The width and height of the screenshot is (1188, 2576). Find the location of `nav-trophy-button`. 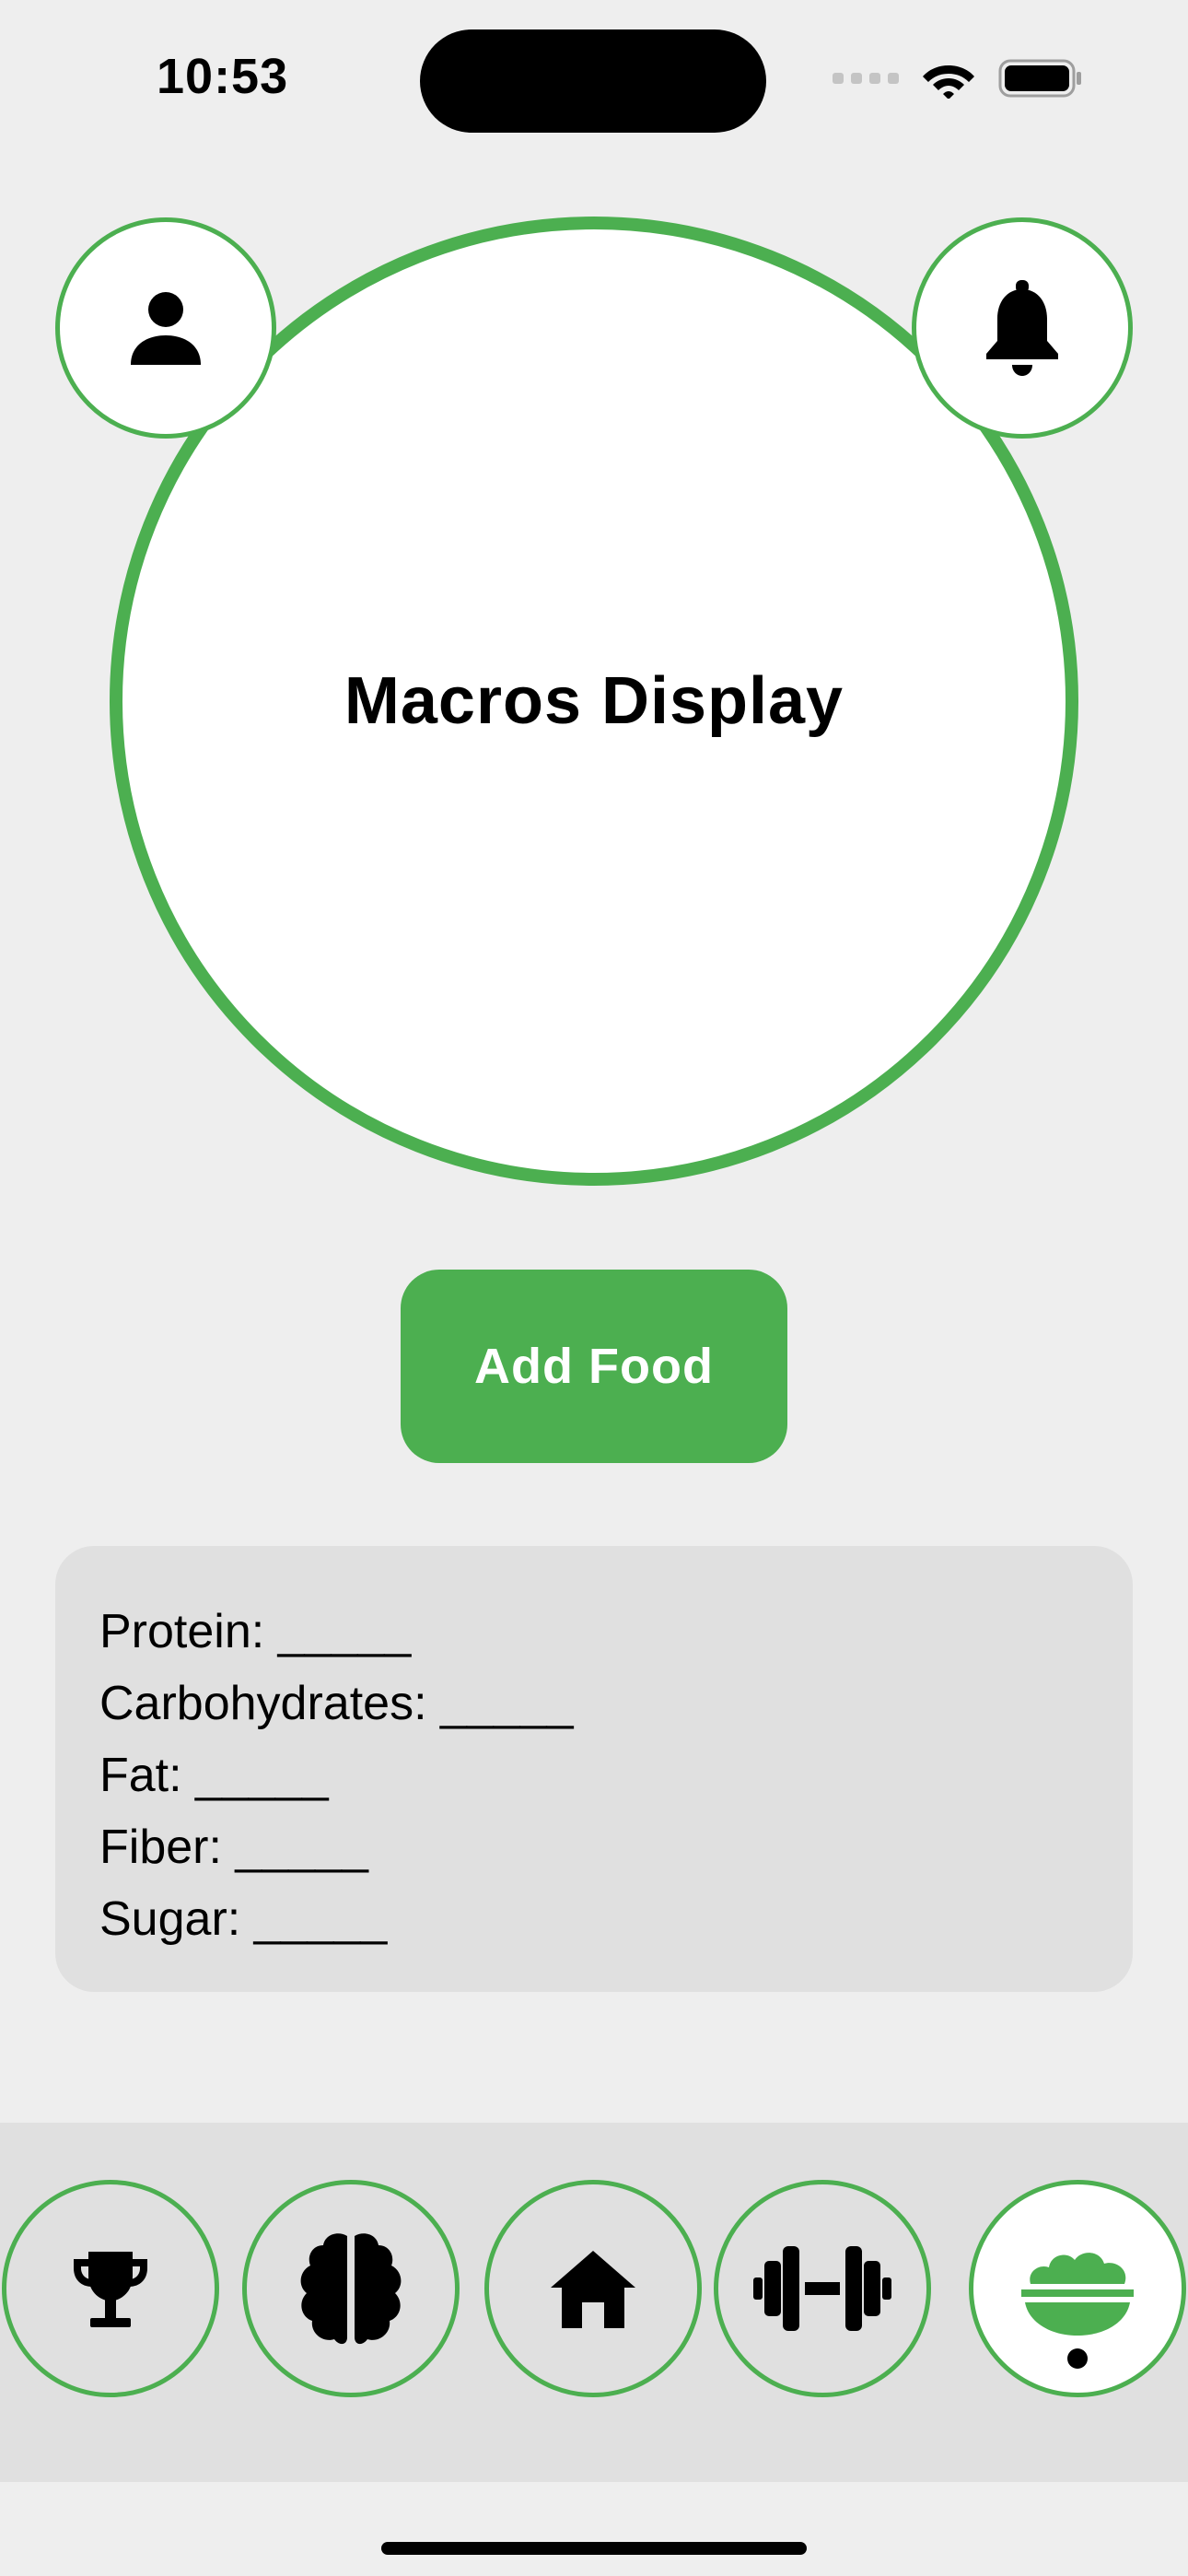

nav-trophy-button is located at coordinates (111, 2288).